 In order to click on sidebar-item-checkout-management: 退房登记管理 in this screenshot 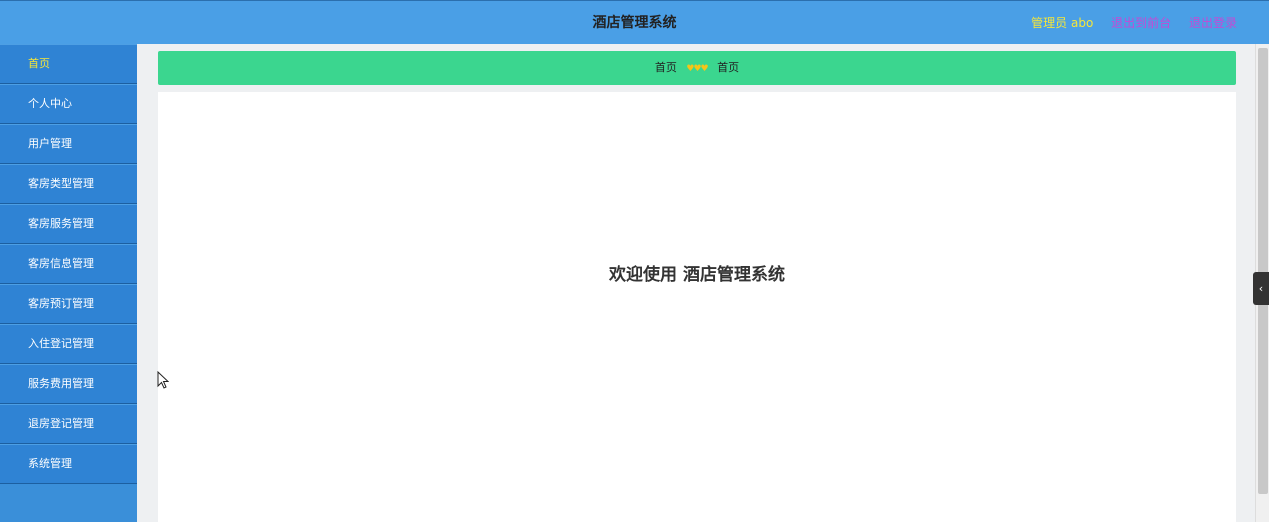, I will do `click(68, 424)`.